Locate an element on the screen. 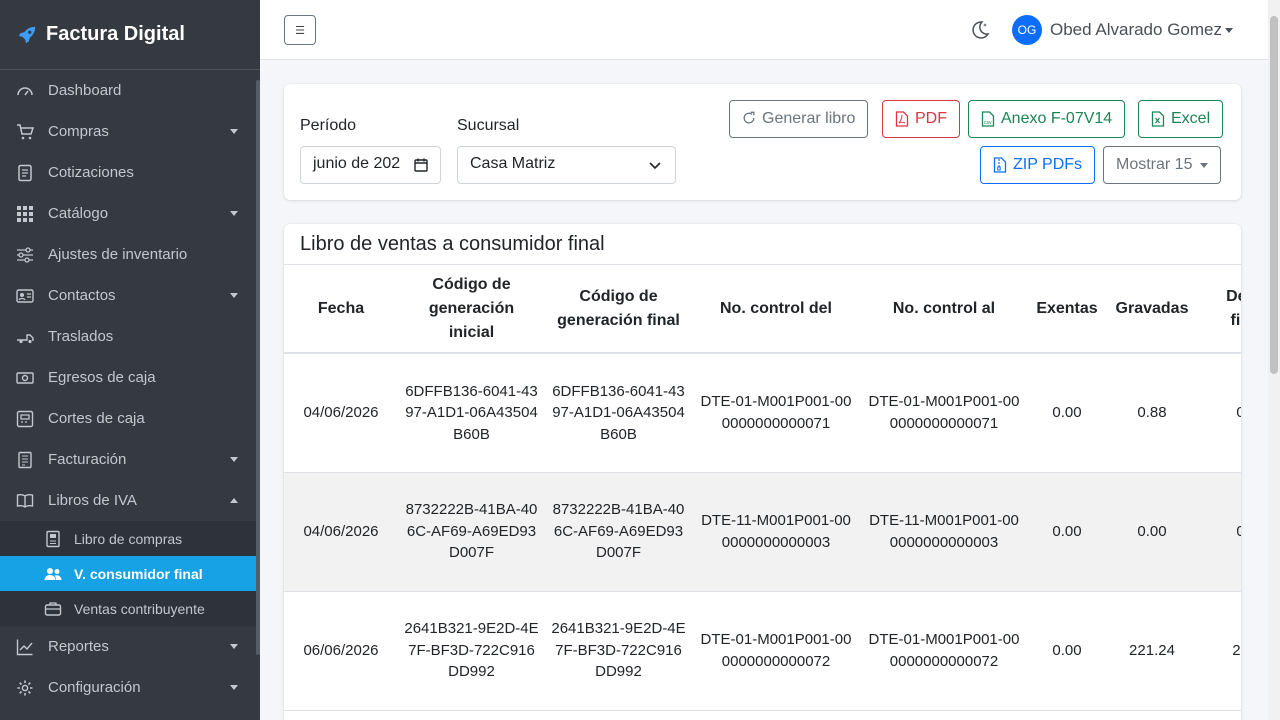 The width and height of the screenshot is (1280, 720). invoice-icon is located at coordinates (25, 460).